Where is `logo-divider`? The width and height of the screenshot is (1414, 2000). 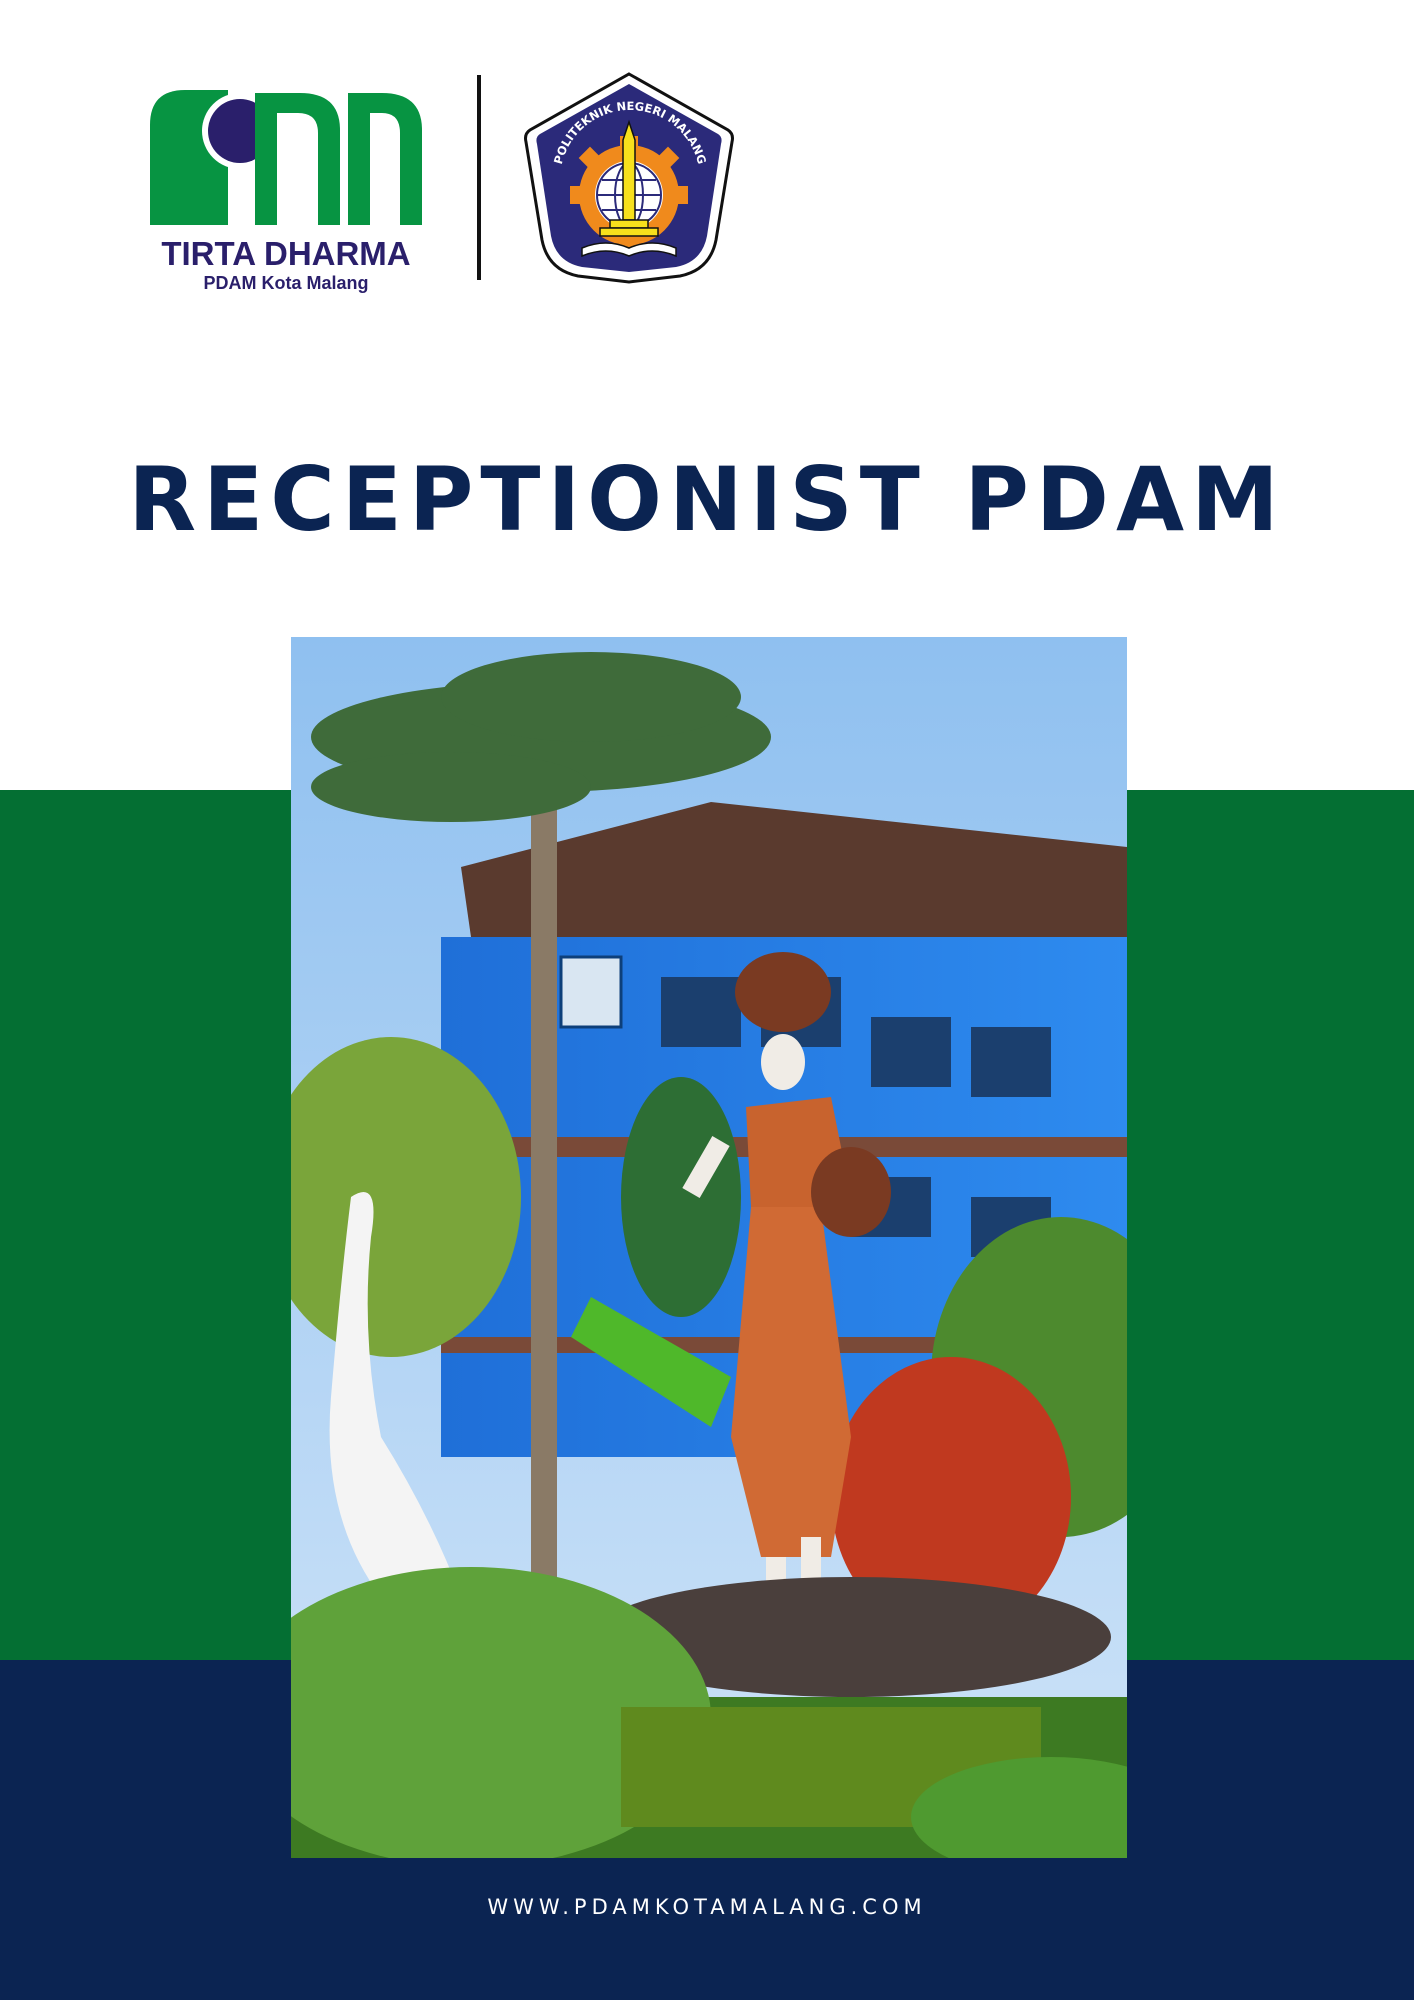 logo-divider is located at coordinates (479, 177).